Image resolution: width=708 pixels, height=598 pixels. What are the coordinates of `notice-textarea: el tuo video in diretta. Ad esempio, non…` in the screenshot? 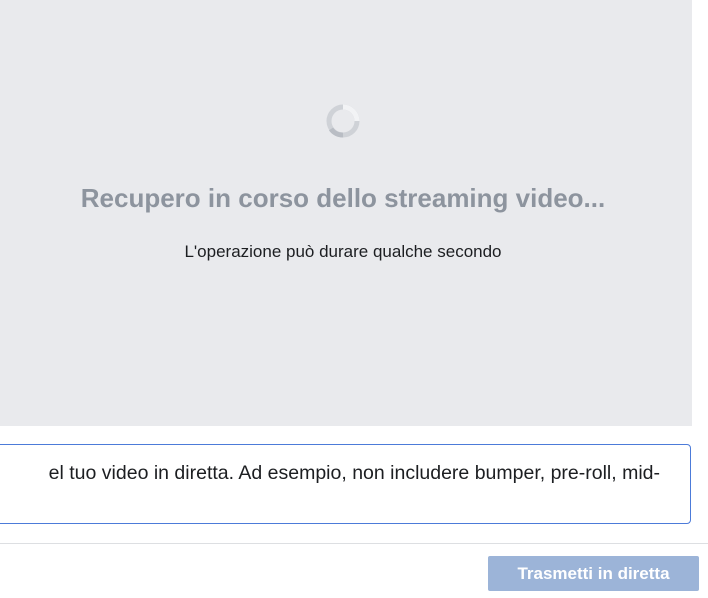 It's located at (345, 484).